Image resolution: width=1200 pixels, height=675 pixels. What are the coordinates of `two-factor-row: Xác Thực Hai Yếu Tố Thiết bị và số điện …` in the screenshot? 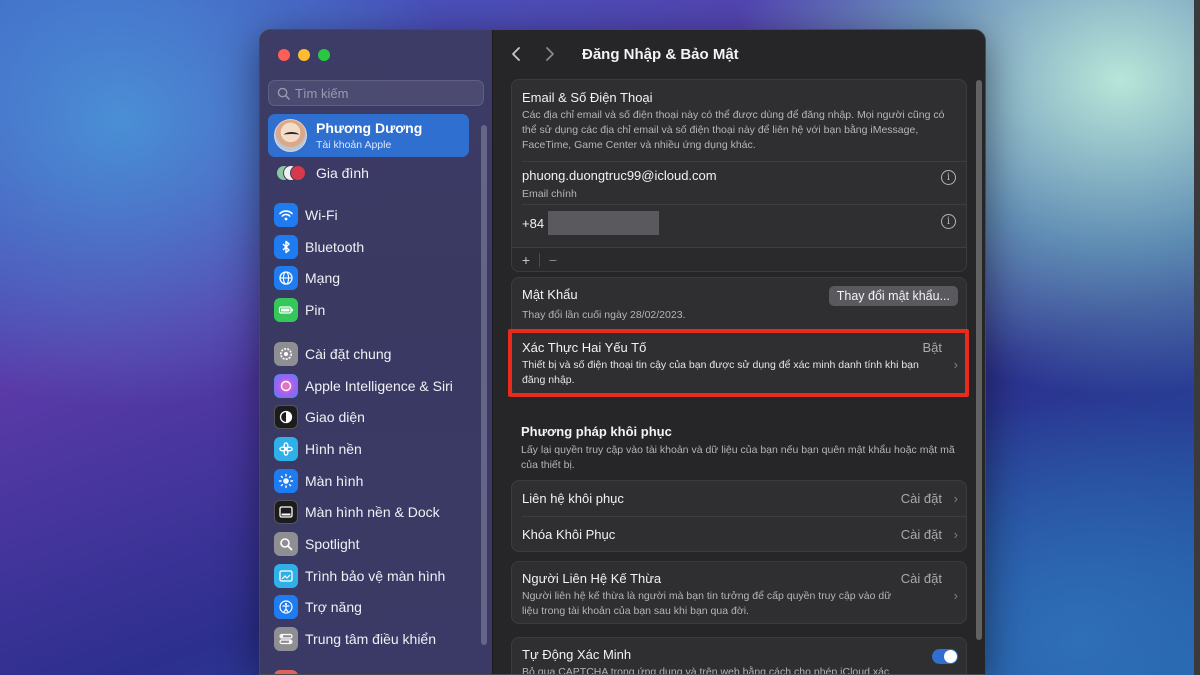 It's located at (739, 363).